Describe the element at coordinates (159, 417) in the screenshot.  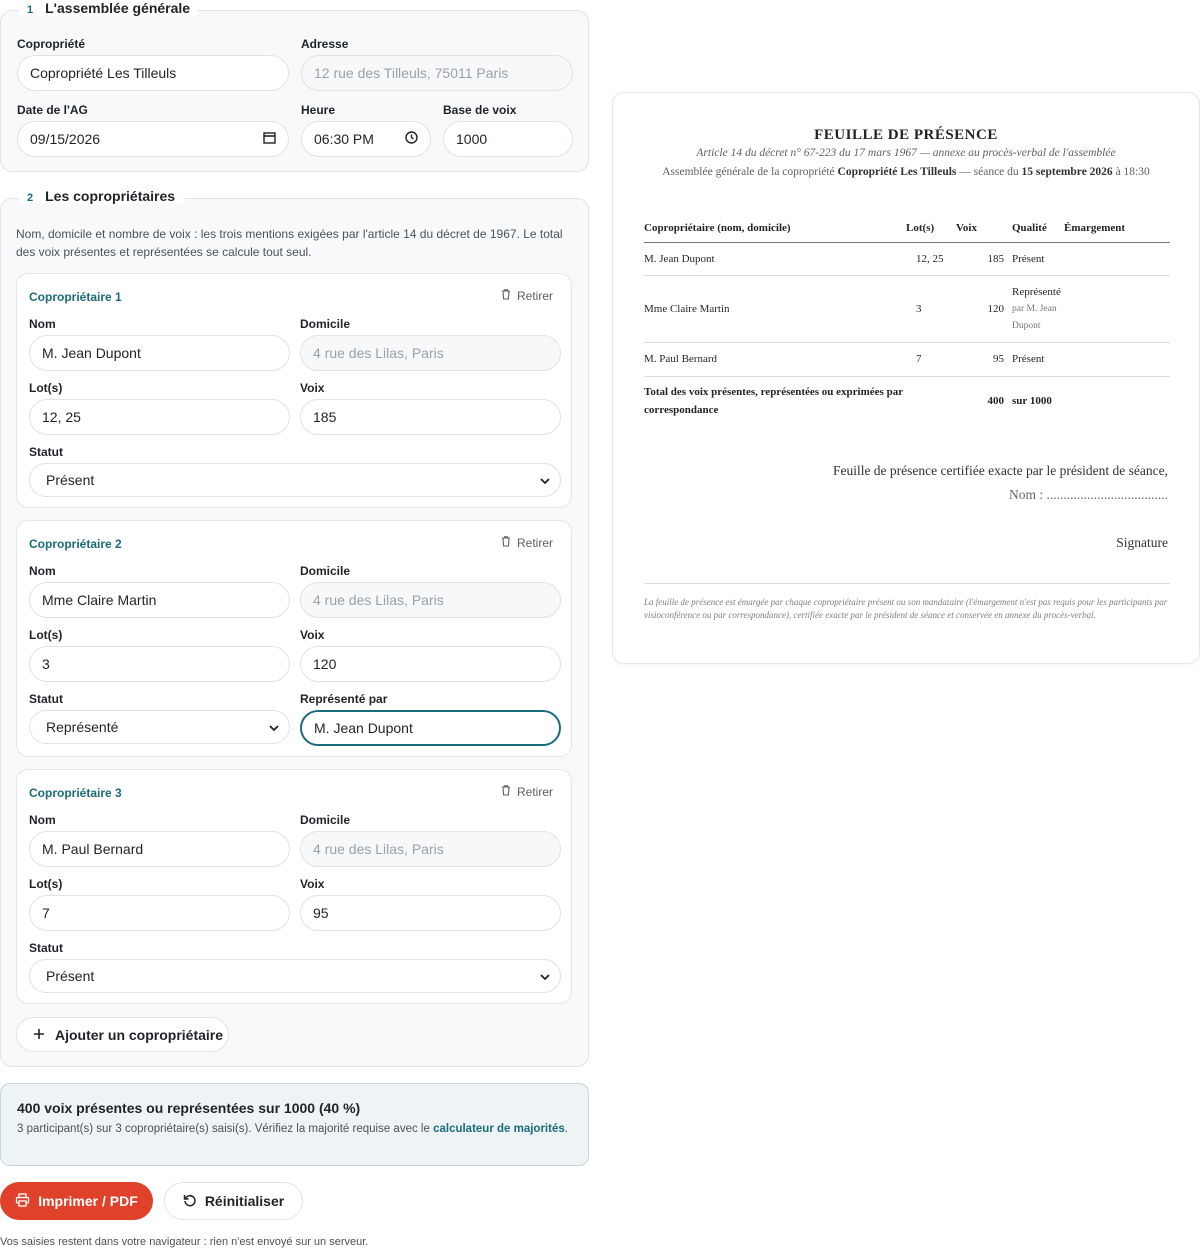
I see `owner-lots-input: 12, 25` at that location.